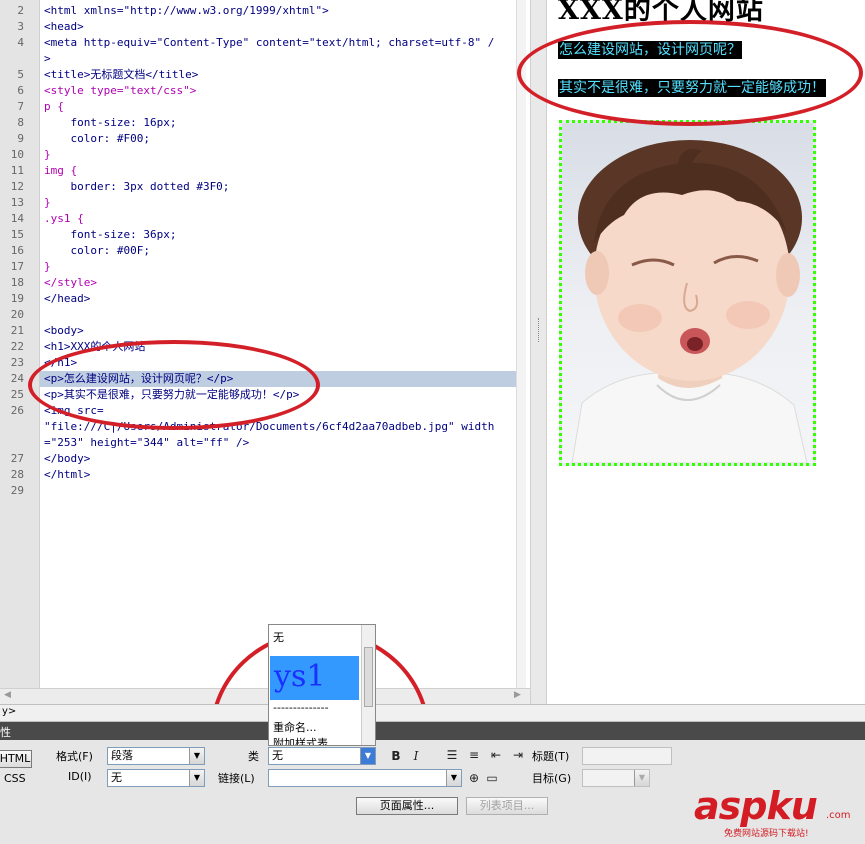 The height and width of the screenshot is (844, 865). What do you see at coordinates (67, 475) in the screenshot?
I see `code-line: </html>` at bounding box center [67, 475].